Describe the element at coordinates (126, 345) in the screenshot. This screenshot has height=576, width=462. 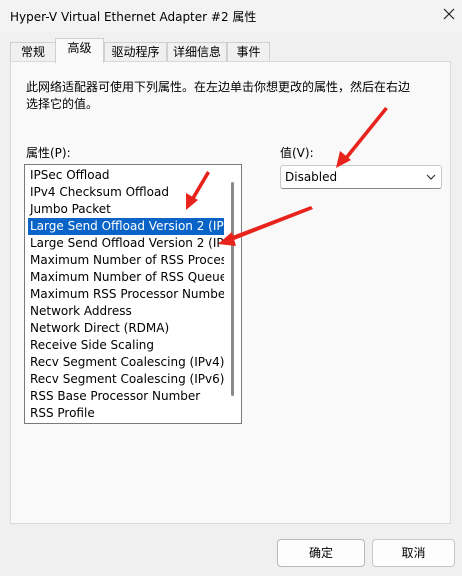
I see `property-item: Receive Side Scaling` at that location.